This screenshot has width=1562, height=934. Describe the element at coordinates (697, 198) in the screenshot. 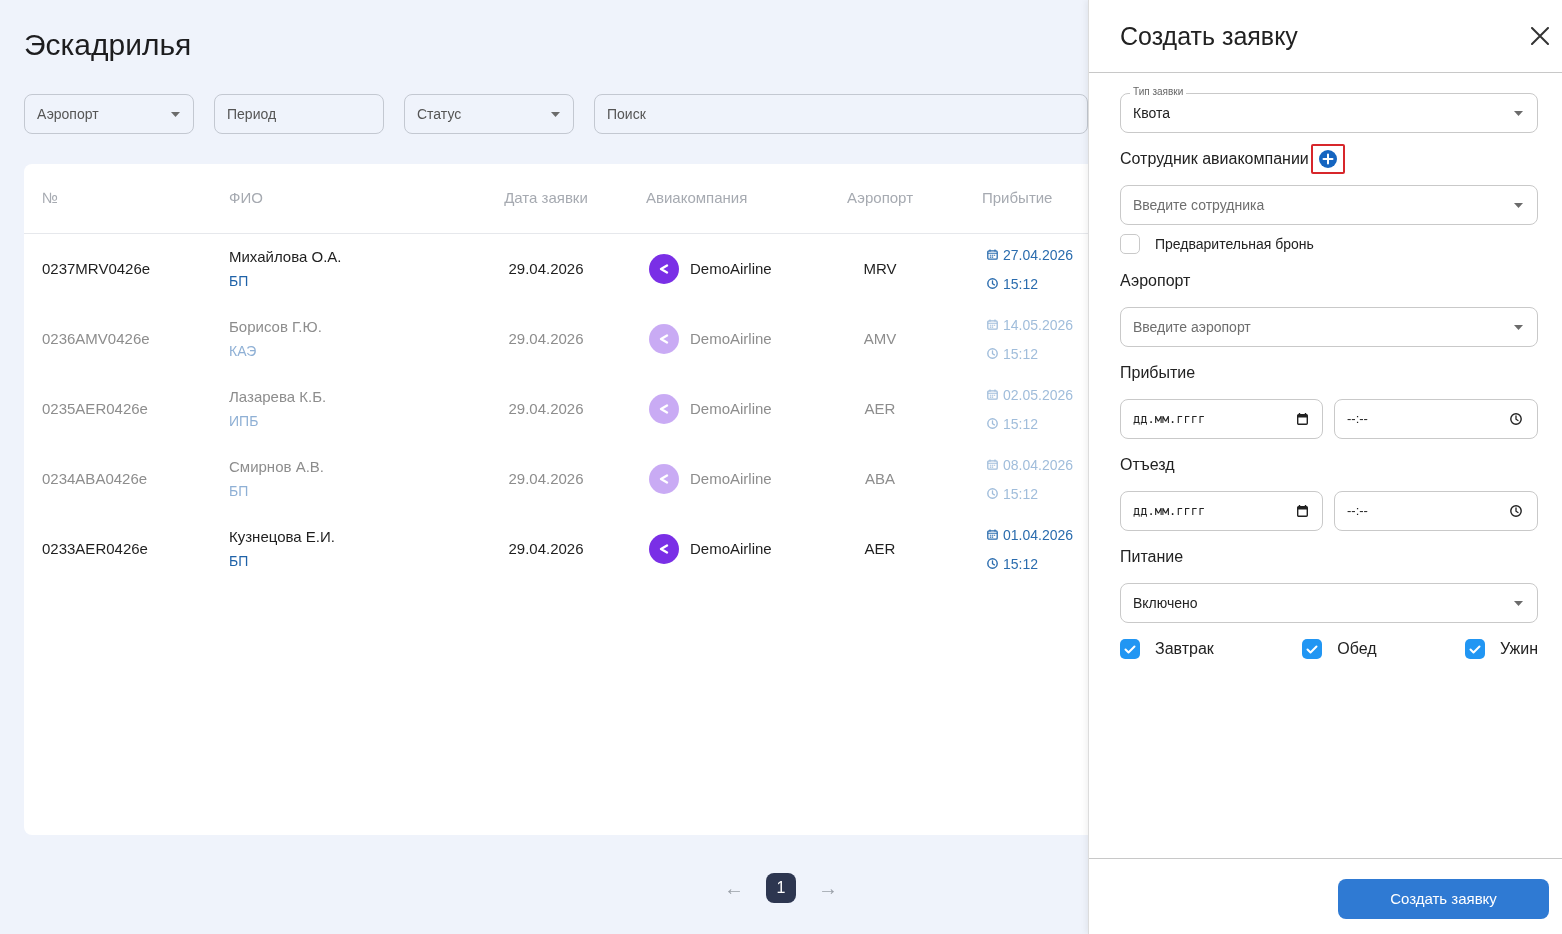

I see `column-header: Авиакомпания` at that location.